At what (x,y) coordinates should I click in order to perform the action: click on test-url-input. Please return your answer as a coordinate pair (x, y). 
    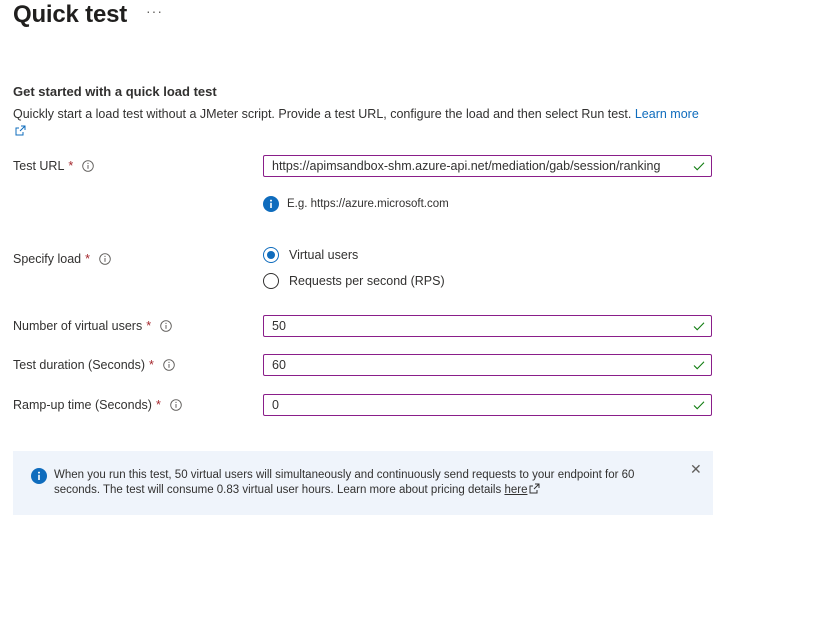
    Looking at the image, I should click on (478, 166).